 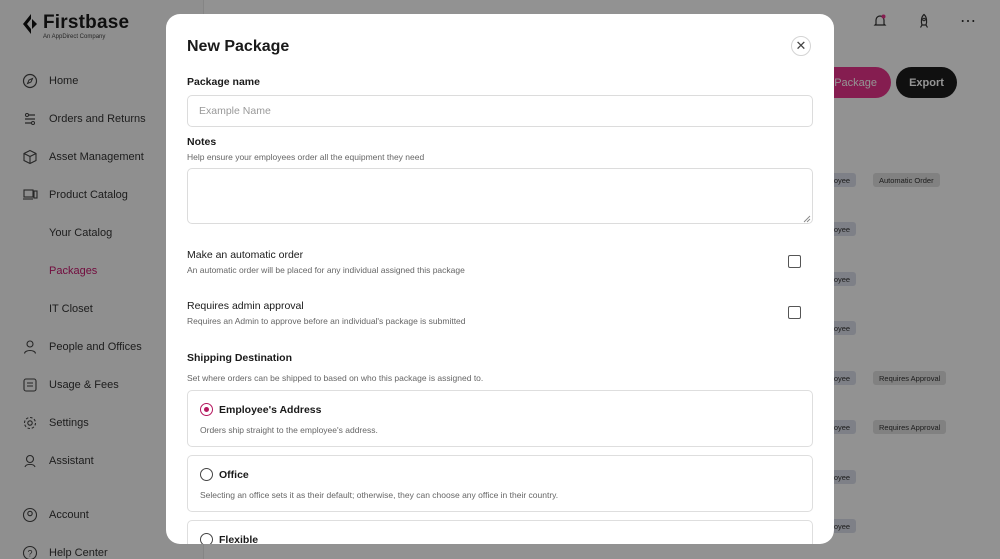 What do you see at coordinates (239, 358) in the screenshot?
I see `shipping-destination-label: Shipping Destination` at bounding box center [239, 358].